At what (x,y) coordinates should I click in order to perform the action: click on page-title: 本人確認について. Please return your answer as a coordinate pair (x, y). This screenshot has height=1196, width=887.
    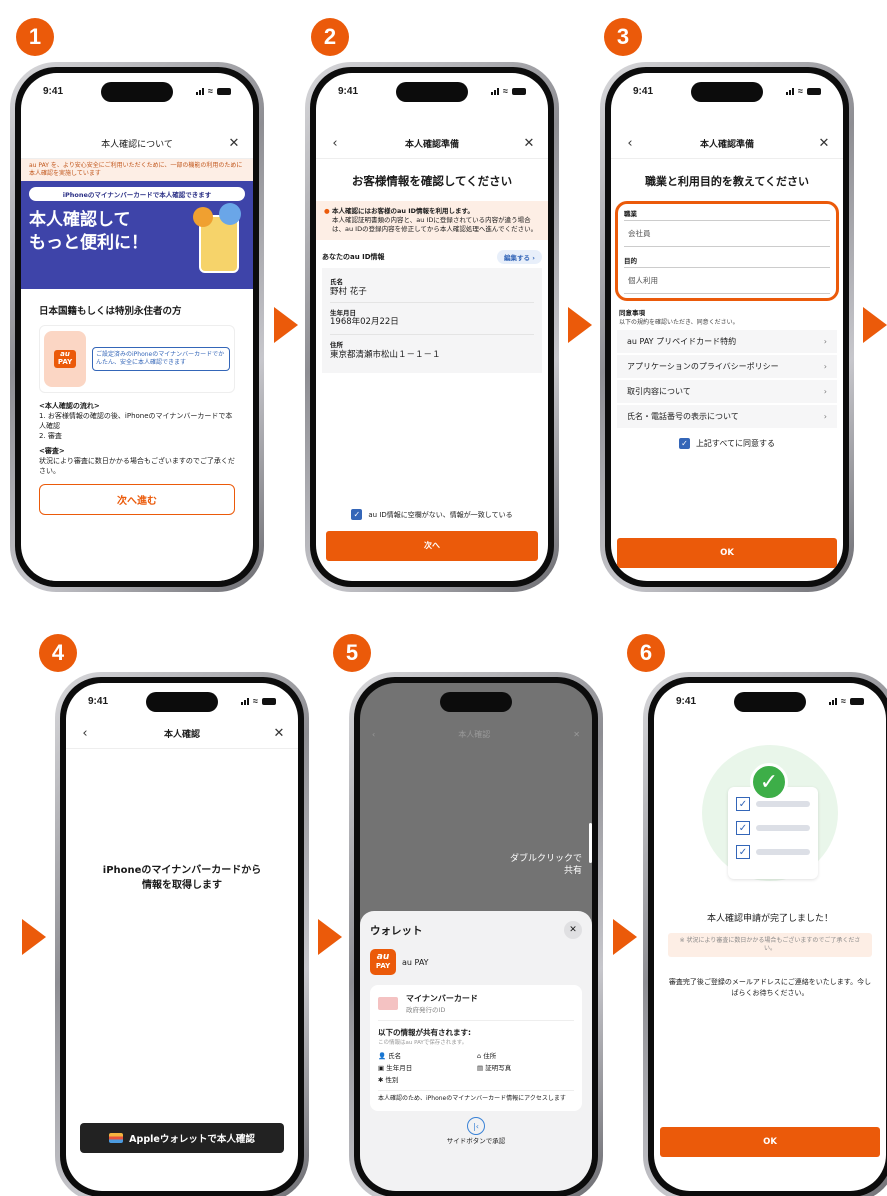
    Looking at the image, I should click on (137, 145).